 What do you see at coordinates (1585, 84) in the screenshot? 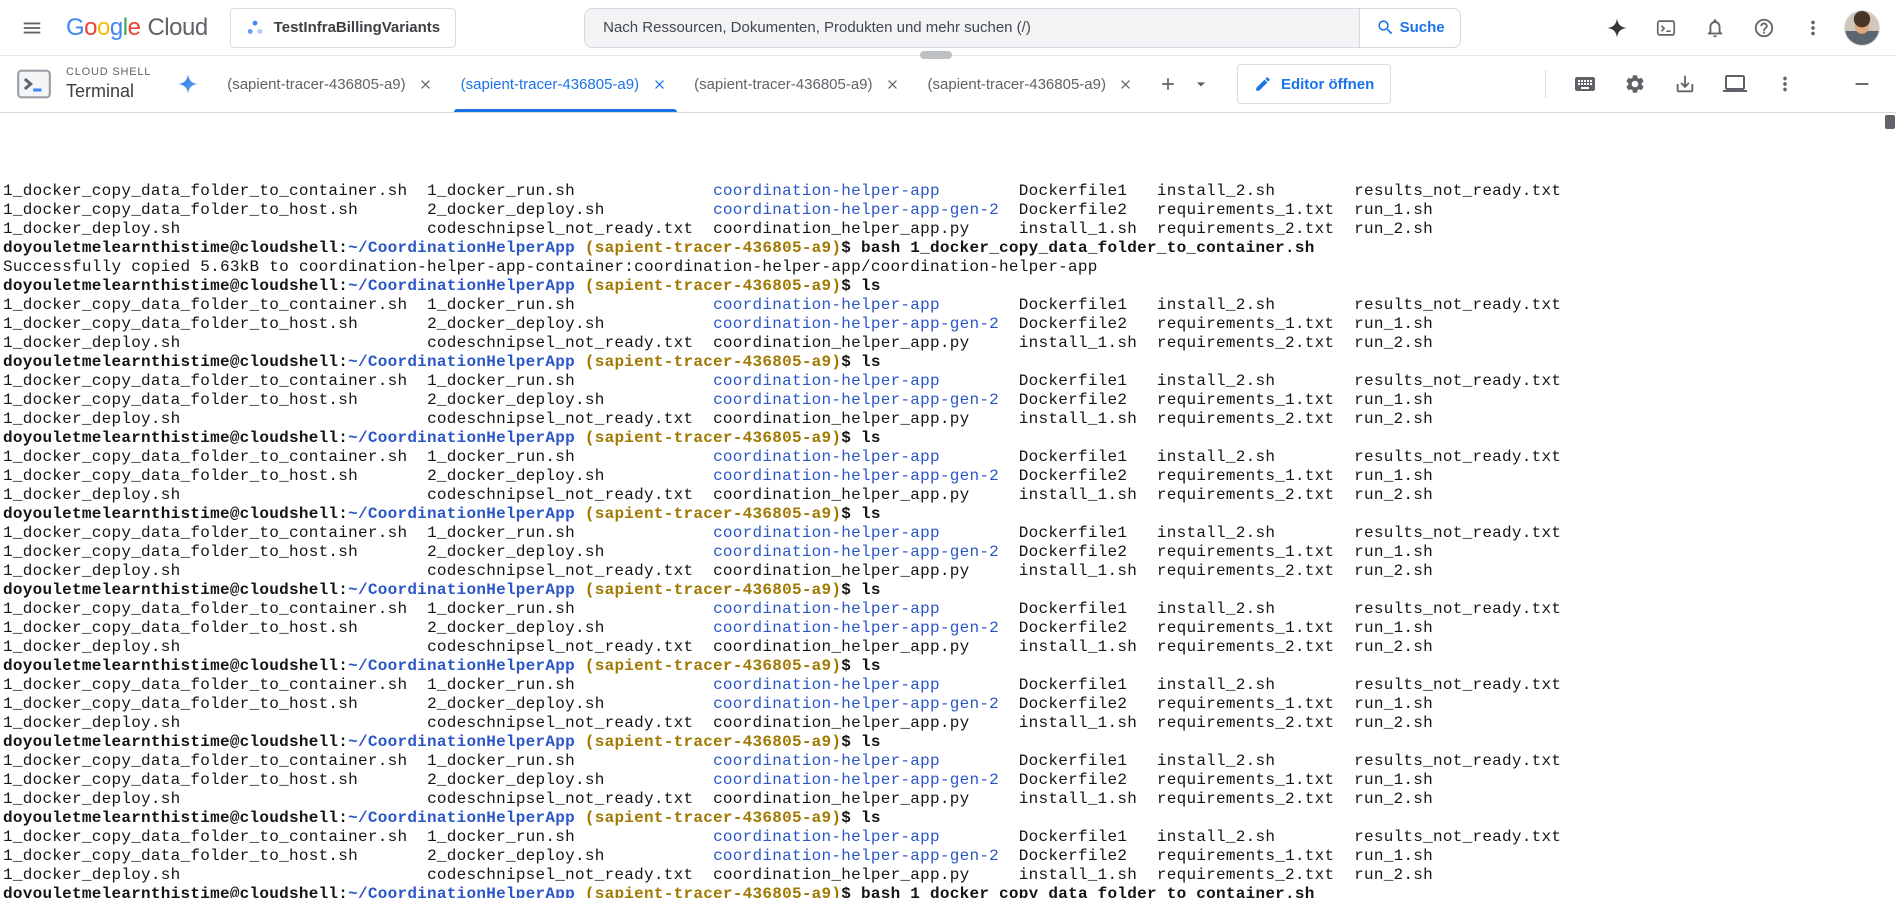
I see `keyboard-button` at bounding box center [1585, 84].